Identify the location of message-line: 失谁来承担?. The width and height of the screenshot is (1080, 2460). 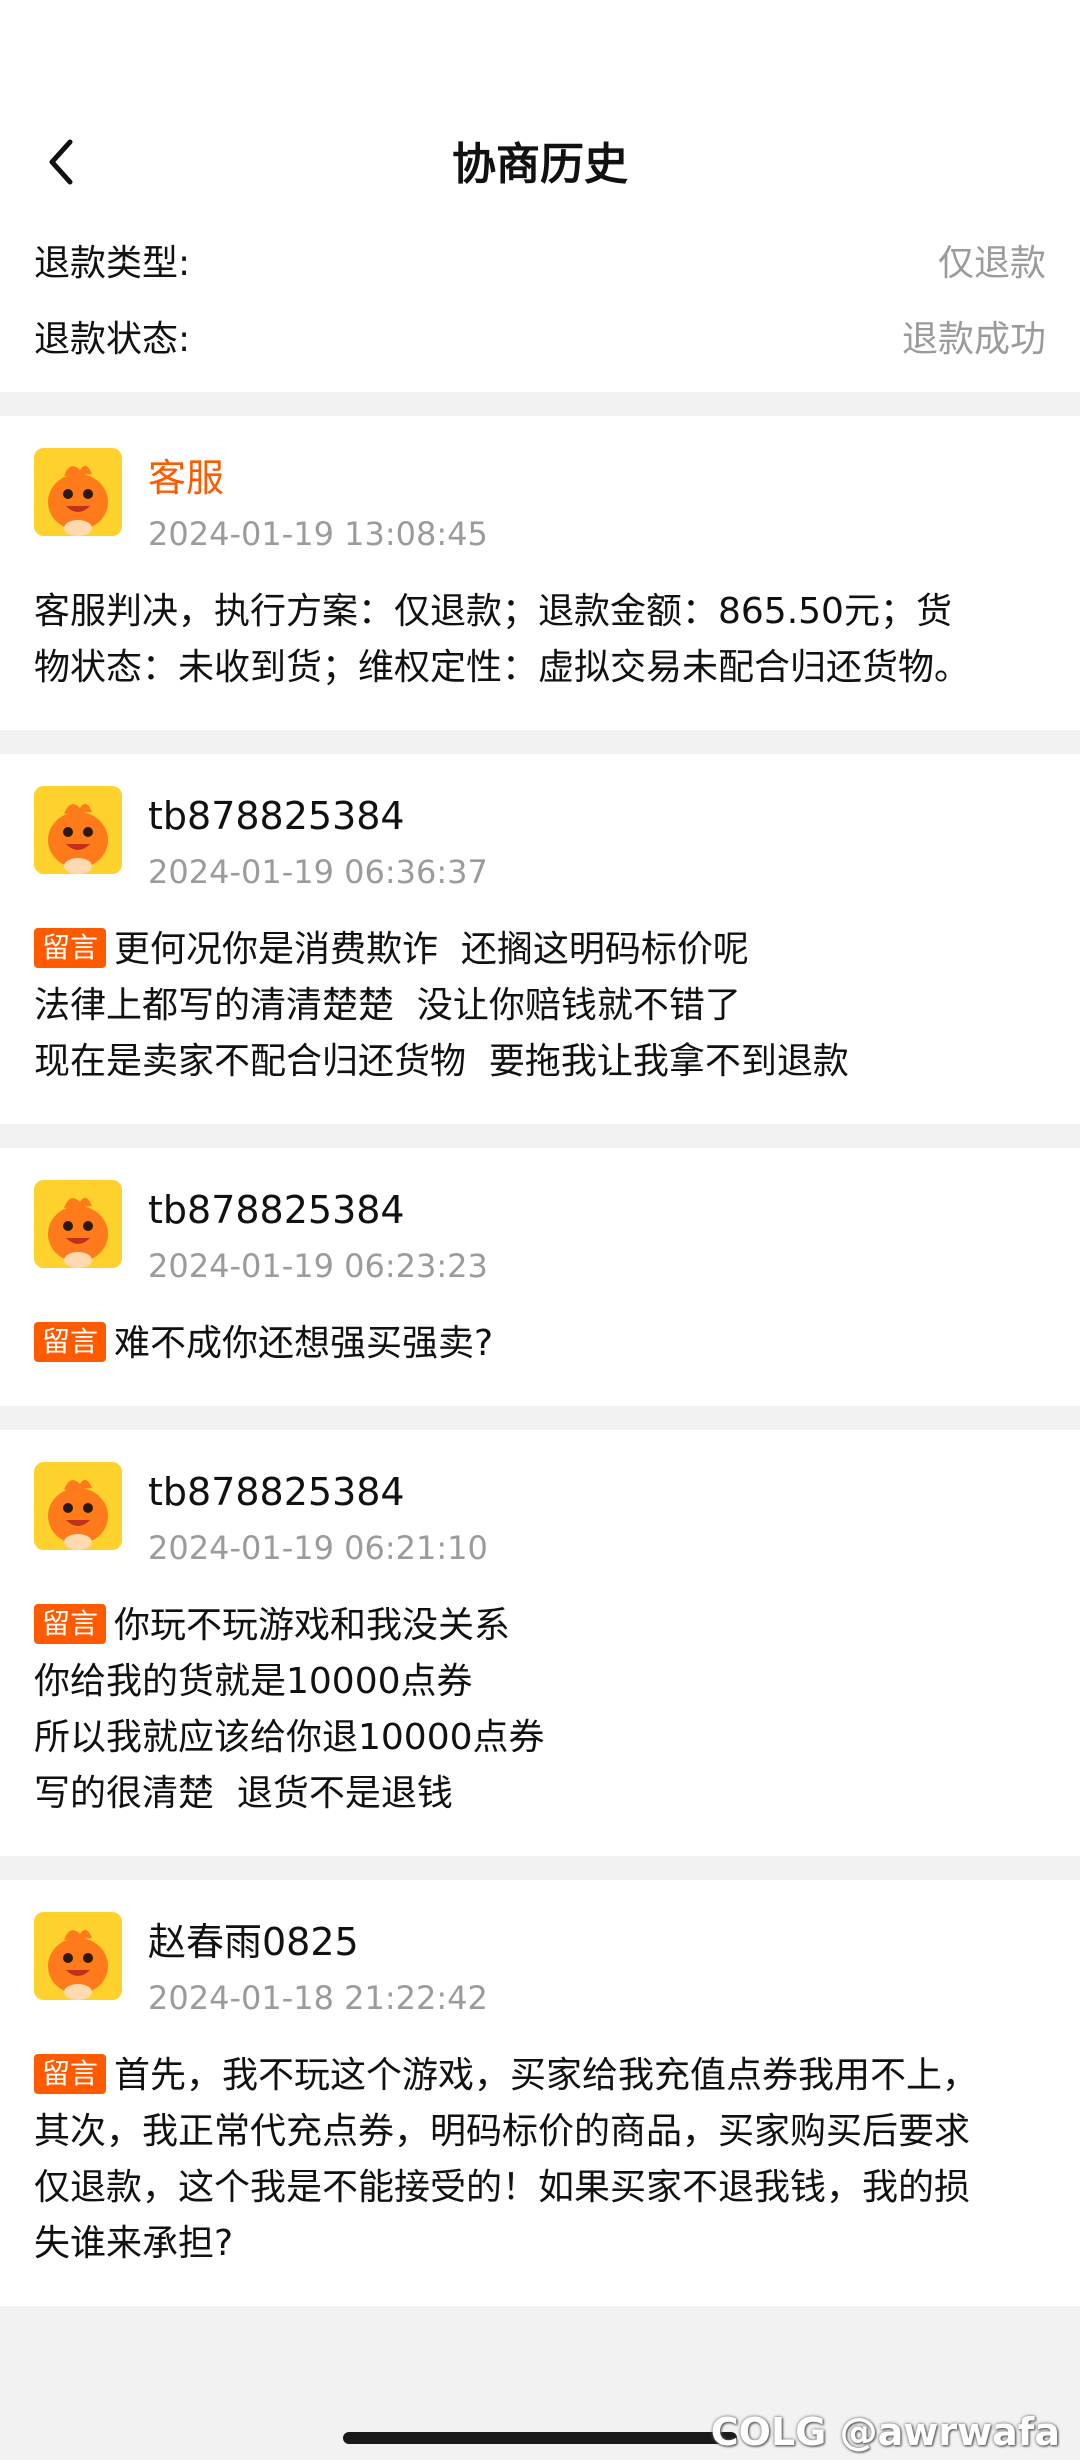
(540, 2244).